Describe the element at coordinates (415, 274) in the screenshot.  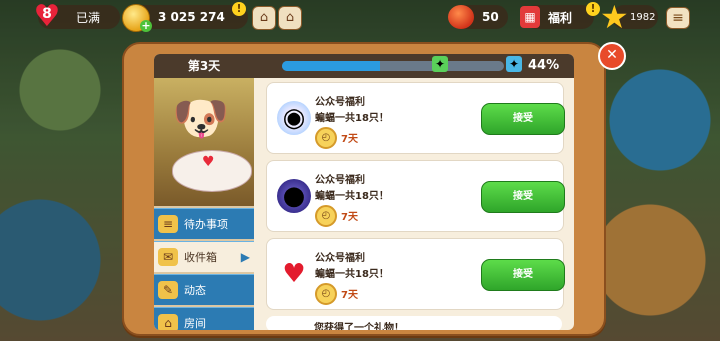
I see `inbox-card: ♥ 公众号福利 蝙蝠一共18只！ ◴ 7天 接受` at that location.